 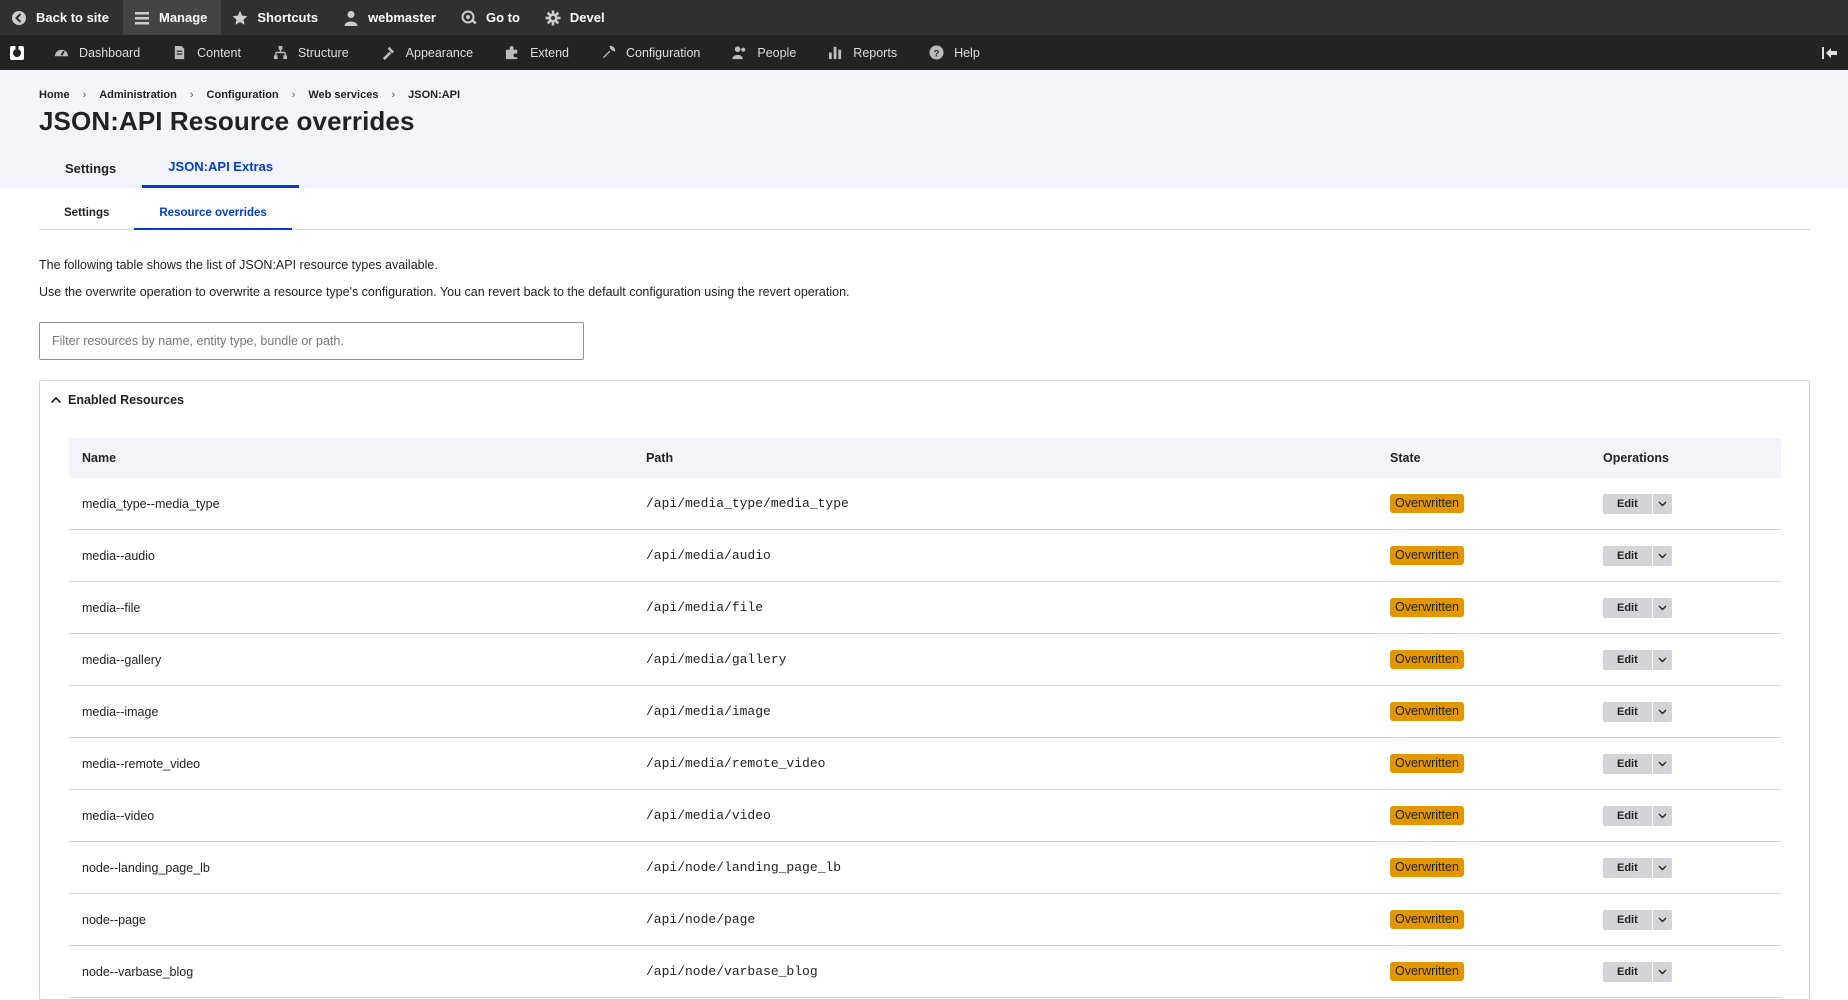 I want to click on collapse-icon, so click(x=1829, y=52).